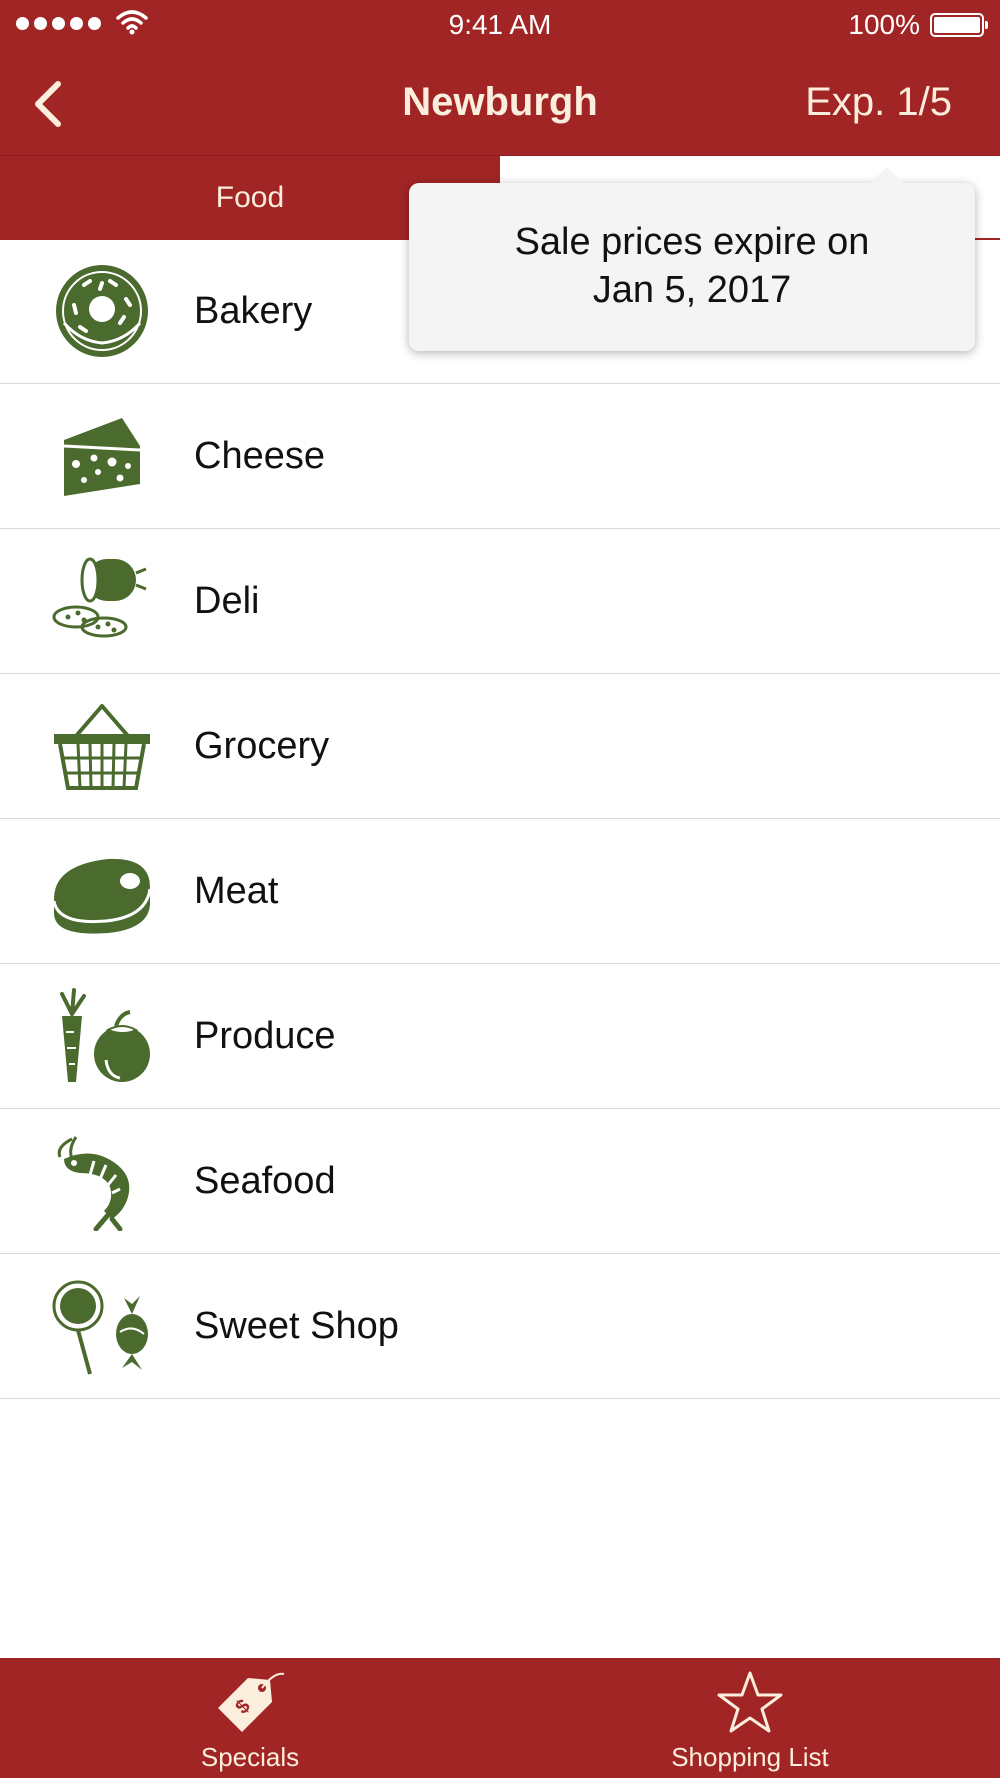 This screenshot has width=1000, height=1778. I want to click on navigation-bar: Newburgh Exp. 1/5, so click(500, 102).